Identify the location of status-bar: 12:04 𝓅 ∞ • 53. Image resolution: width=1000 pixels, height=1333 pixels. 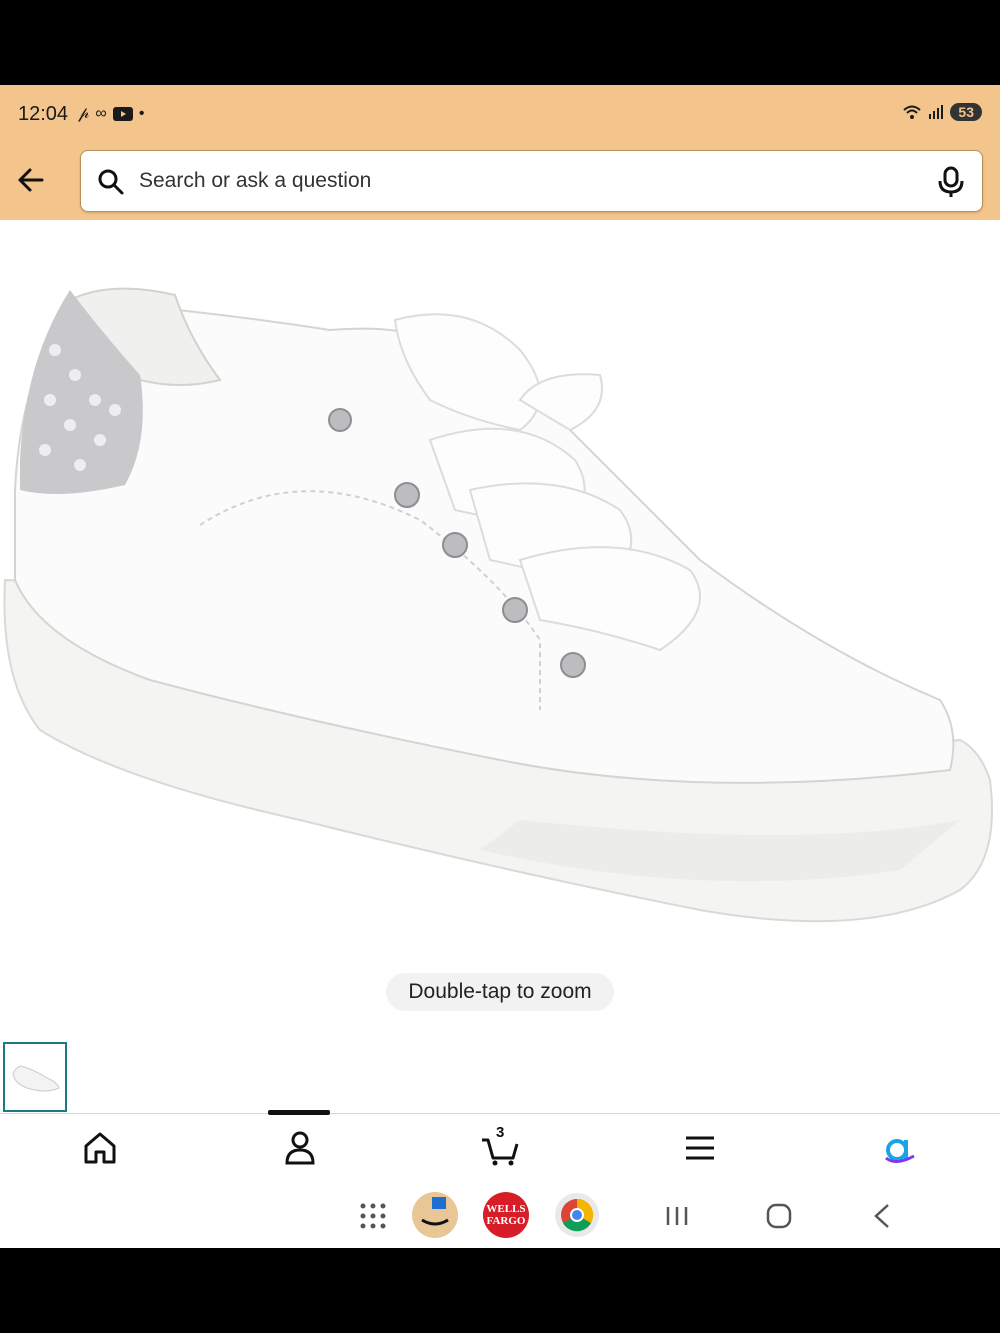
(500, 113).